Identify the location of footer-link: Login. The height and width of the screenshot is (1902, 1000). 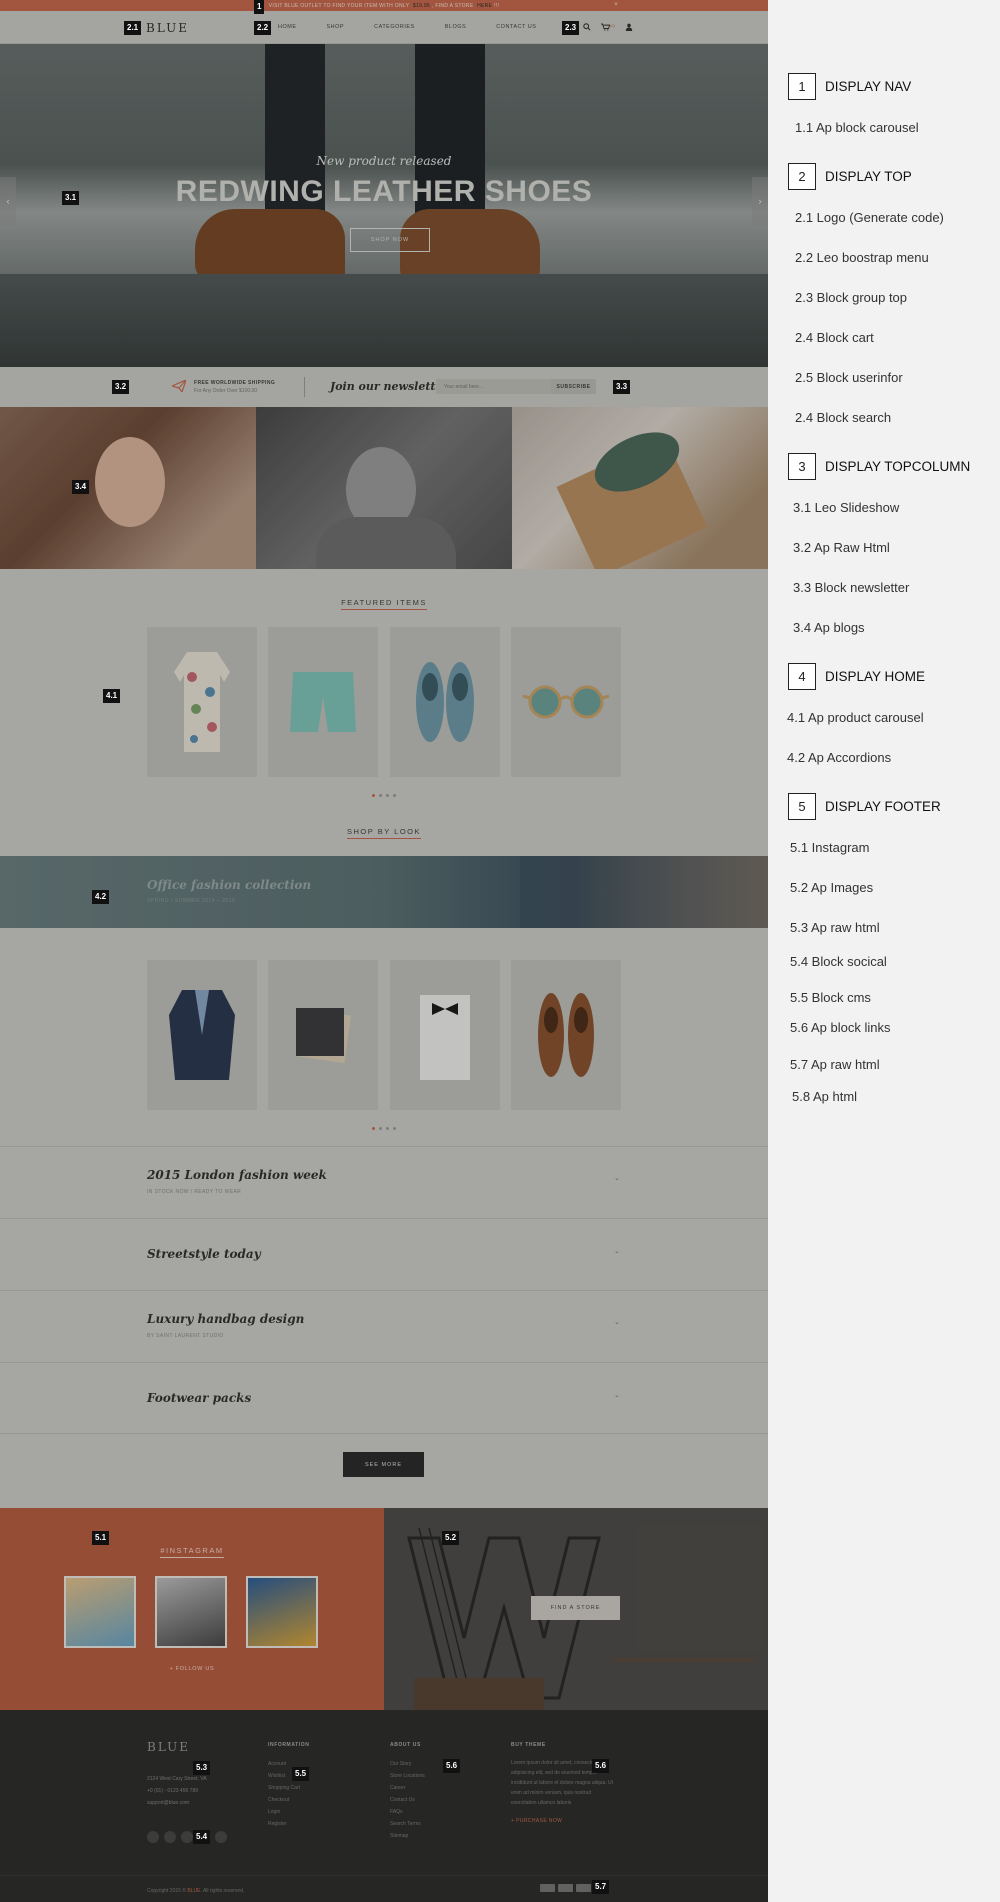
(289, 1812).